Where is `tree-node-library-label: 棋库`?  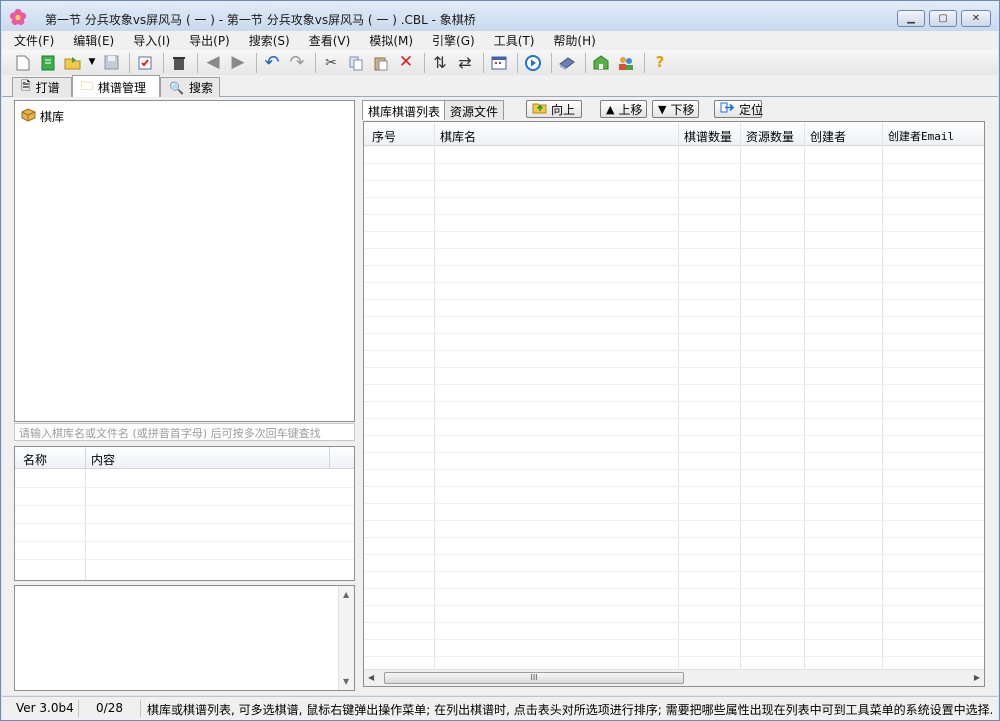 tree-node-library-label: 棋库 is located at coordinates (52, 116).